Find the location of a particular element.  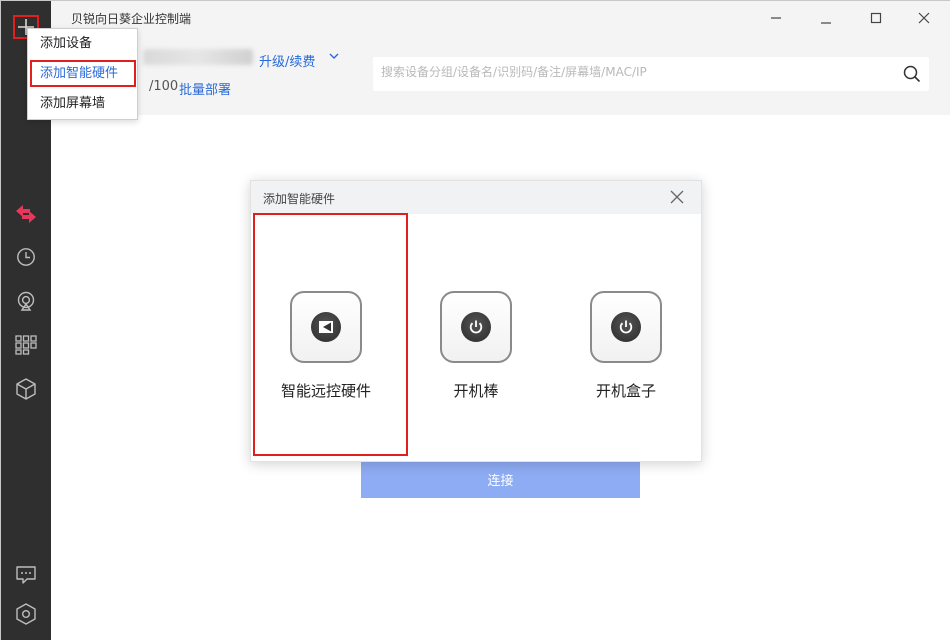

hardware-label: 开机棒 is located at coordinates (476, 391).